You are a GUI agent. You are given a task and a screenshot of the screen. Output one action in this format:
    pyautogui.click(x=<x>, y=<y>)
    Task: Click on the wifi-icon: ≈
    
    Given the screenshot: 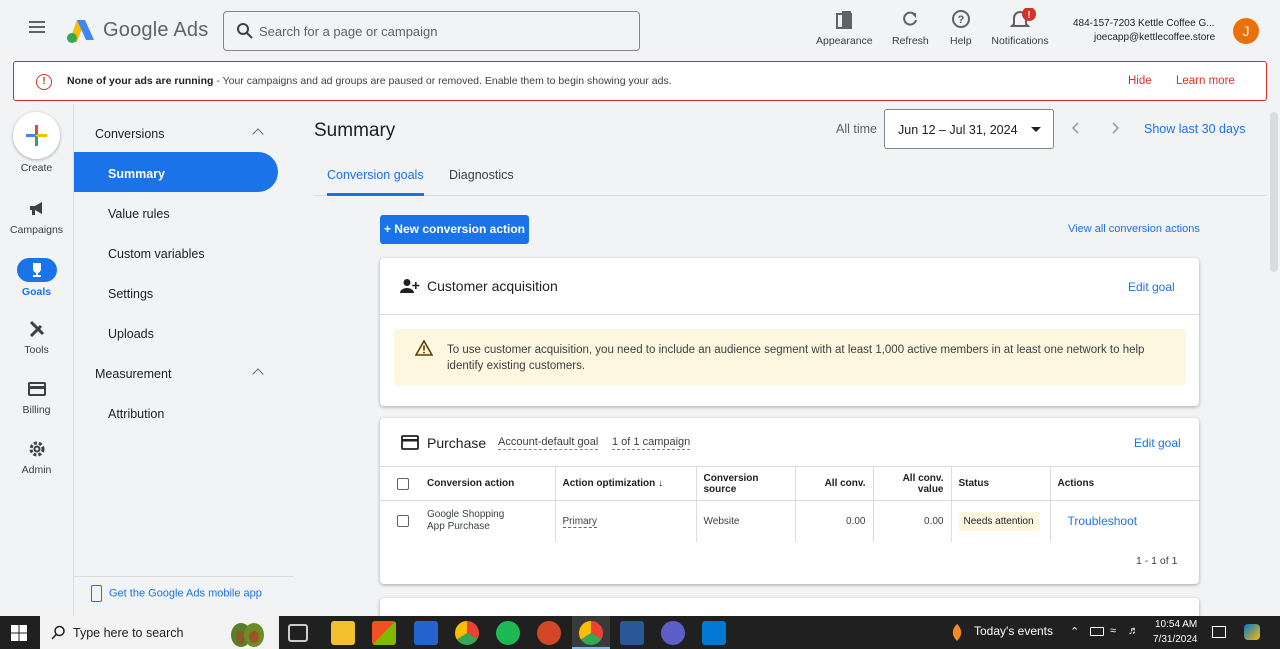 What is the action you would take?
    pyautogui.click(x=1113, y=631)
    